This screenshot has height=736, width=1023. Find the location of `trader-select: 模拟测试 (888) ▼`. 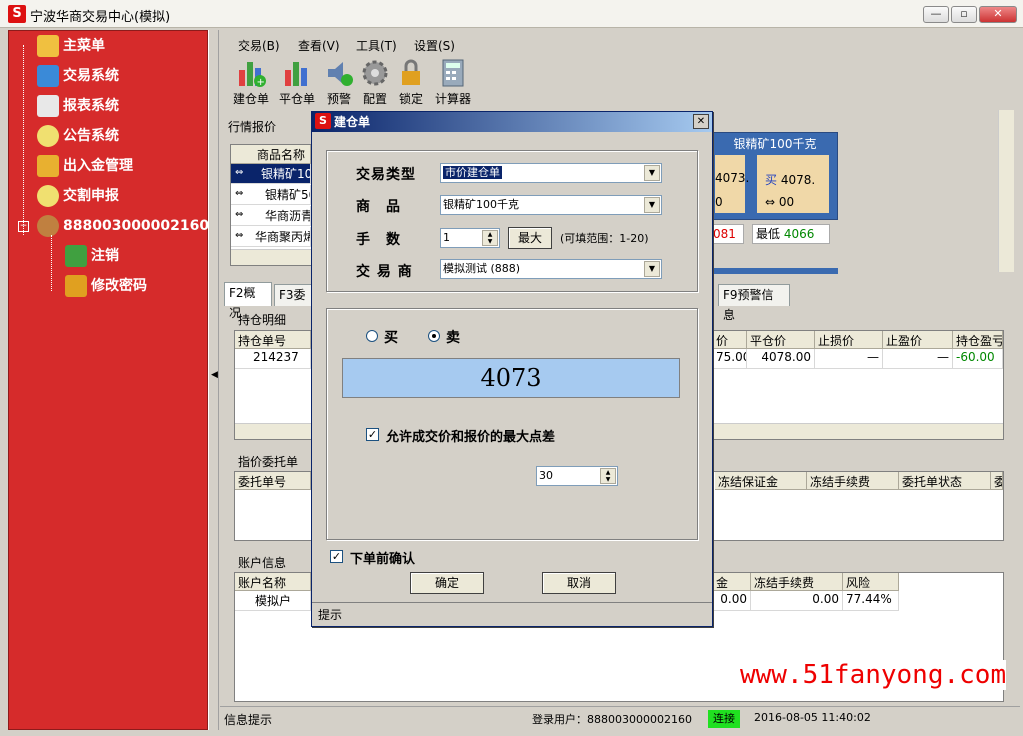

trader-select: 模拟测试 (888) ▼ is located at coordinates (551, 269).